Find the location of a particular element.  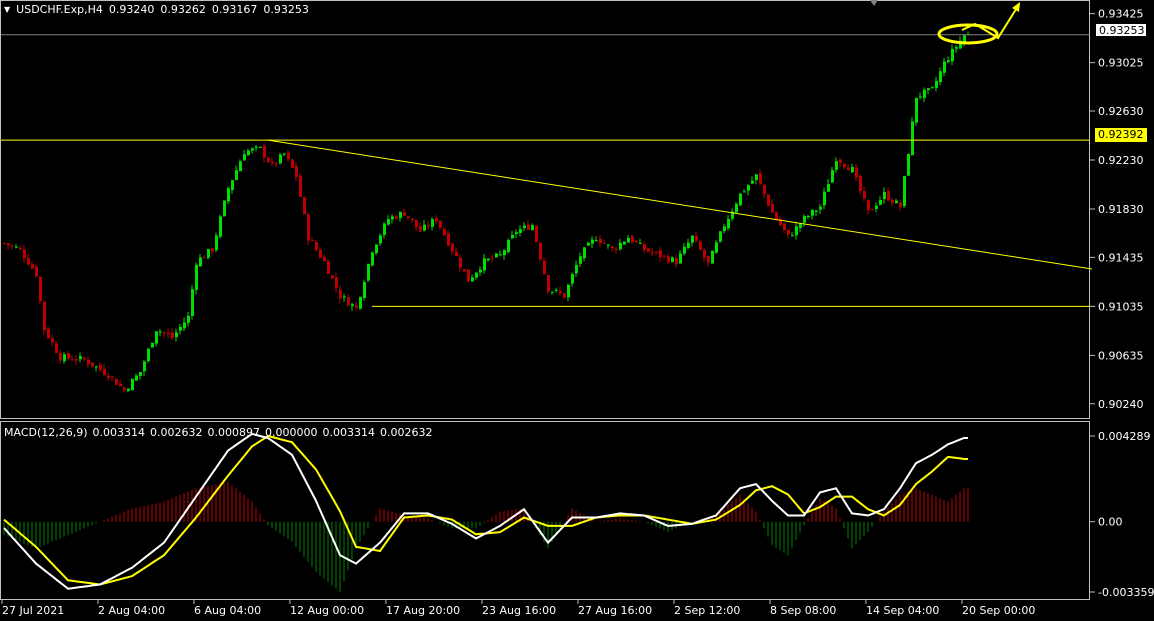

time-tick-label: 2 Aug 04:00 is located at coordinates (131, 610).